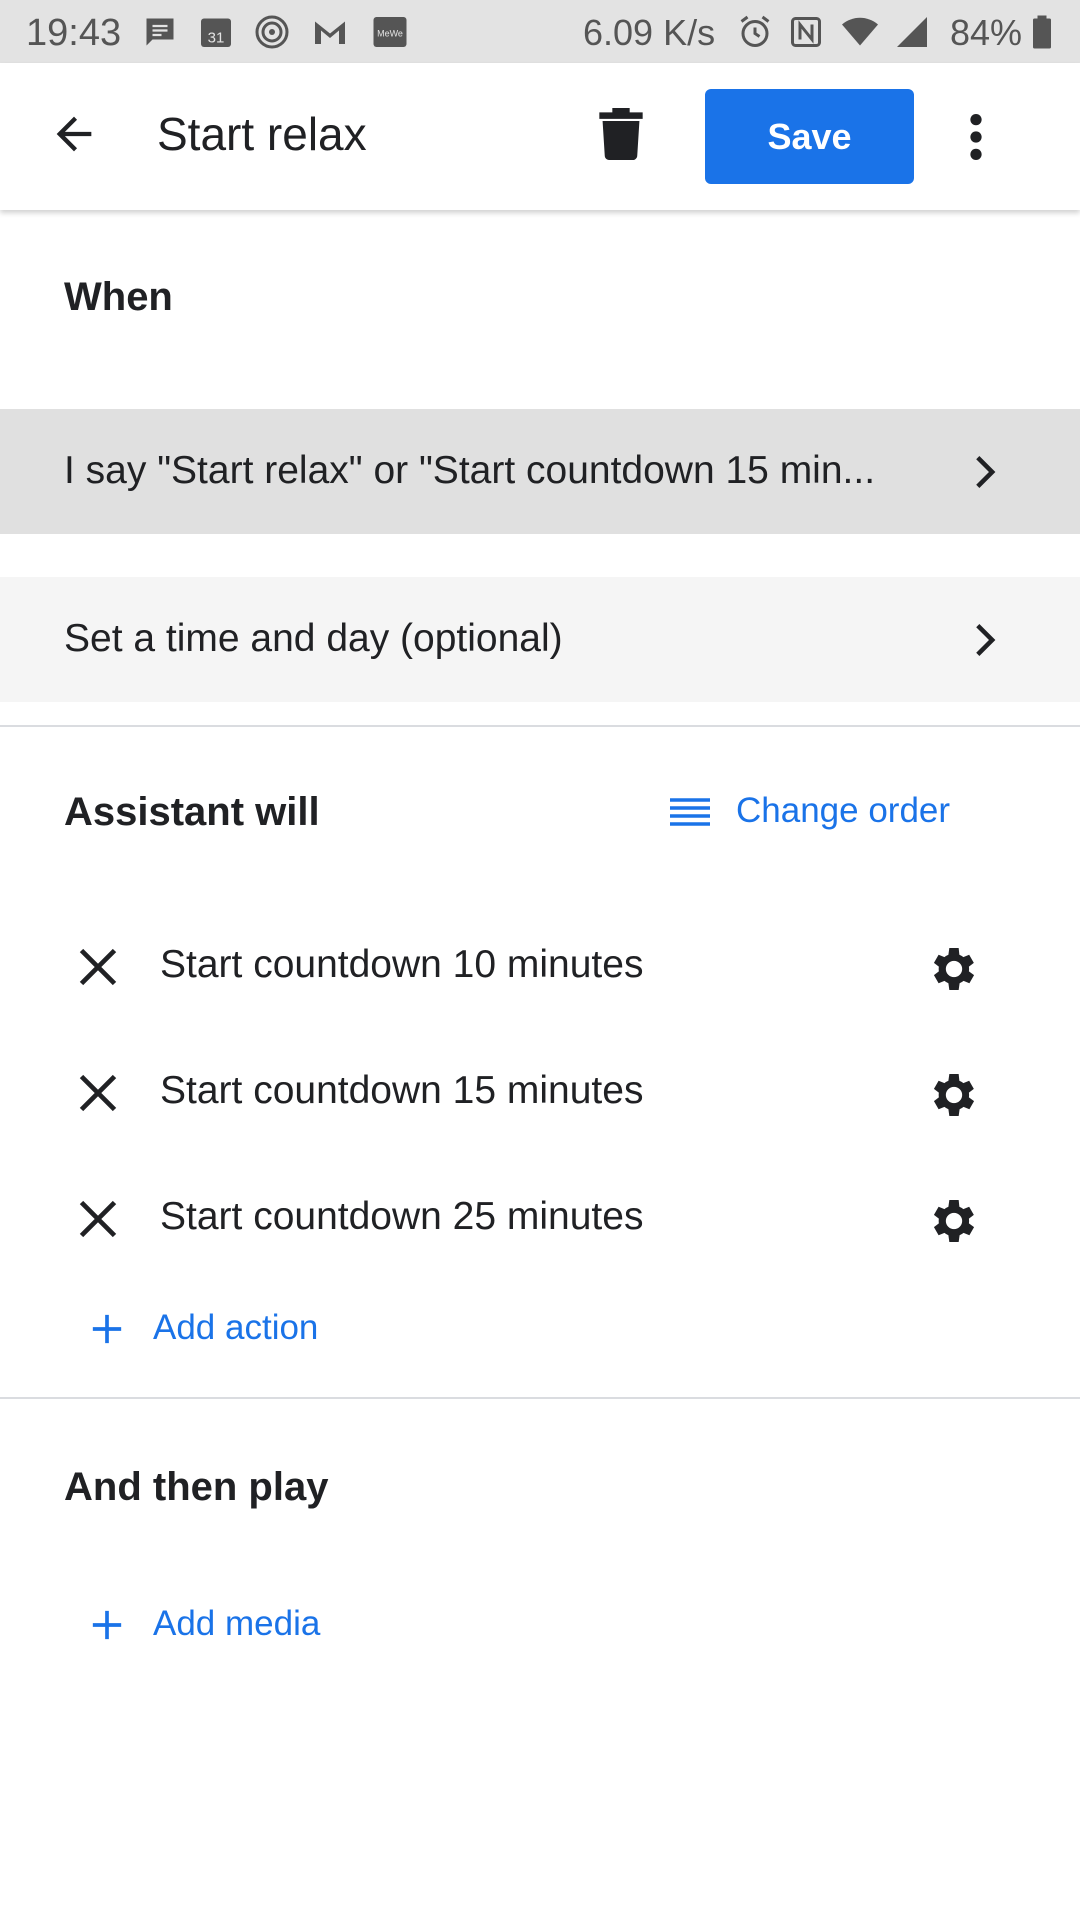 The height and width of the screenshot is (1920, 1080). I want to click on reorder-icon, so click(690, 812).